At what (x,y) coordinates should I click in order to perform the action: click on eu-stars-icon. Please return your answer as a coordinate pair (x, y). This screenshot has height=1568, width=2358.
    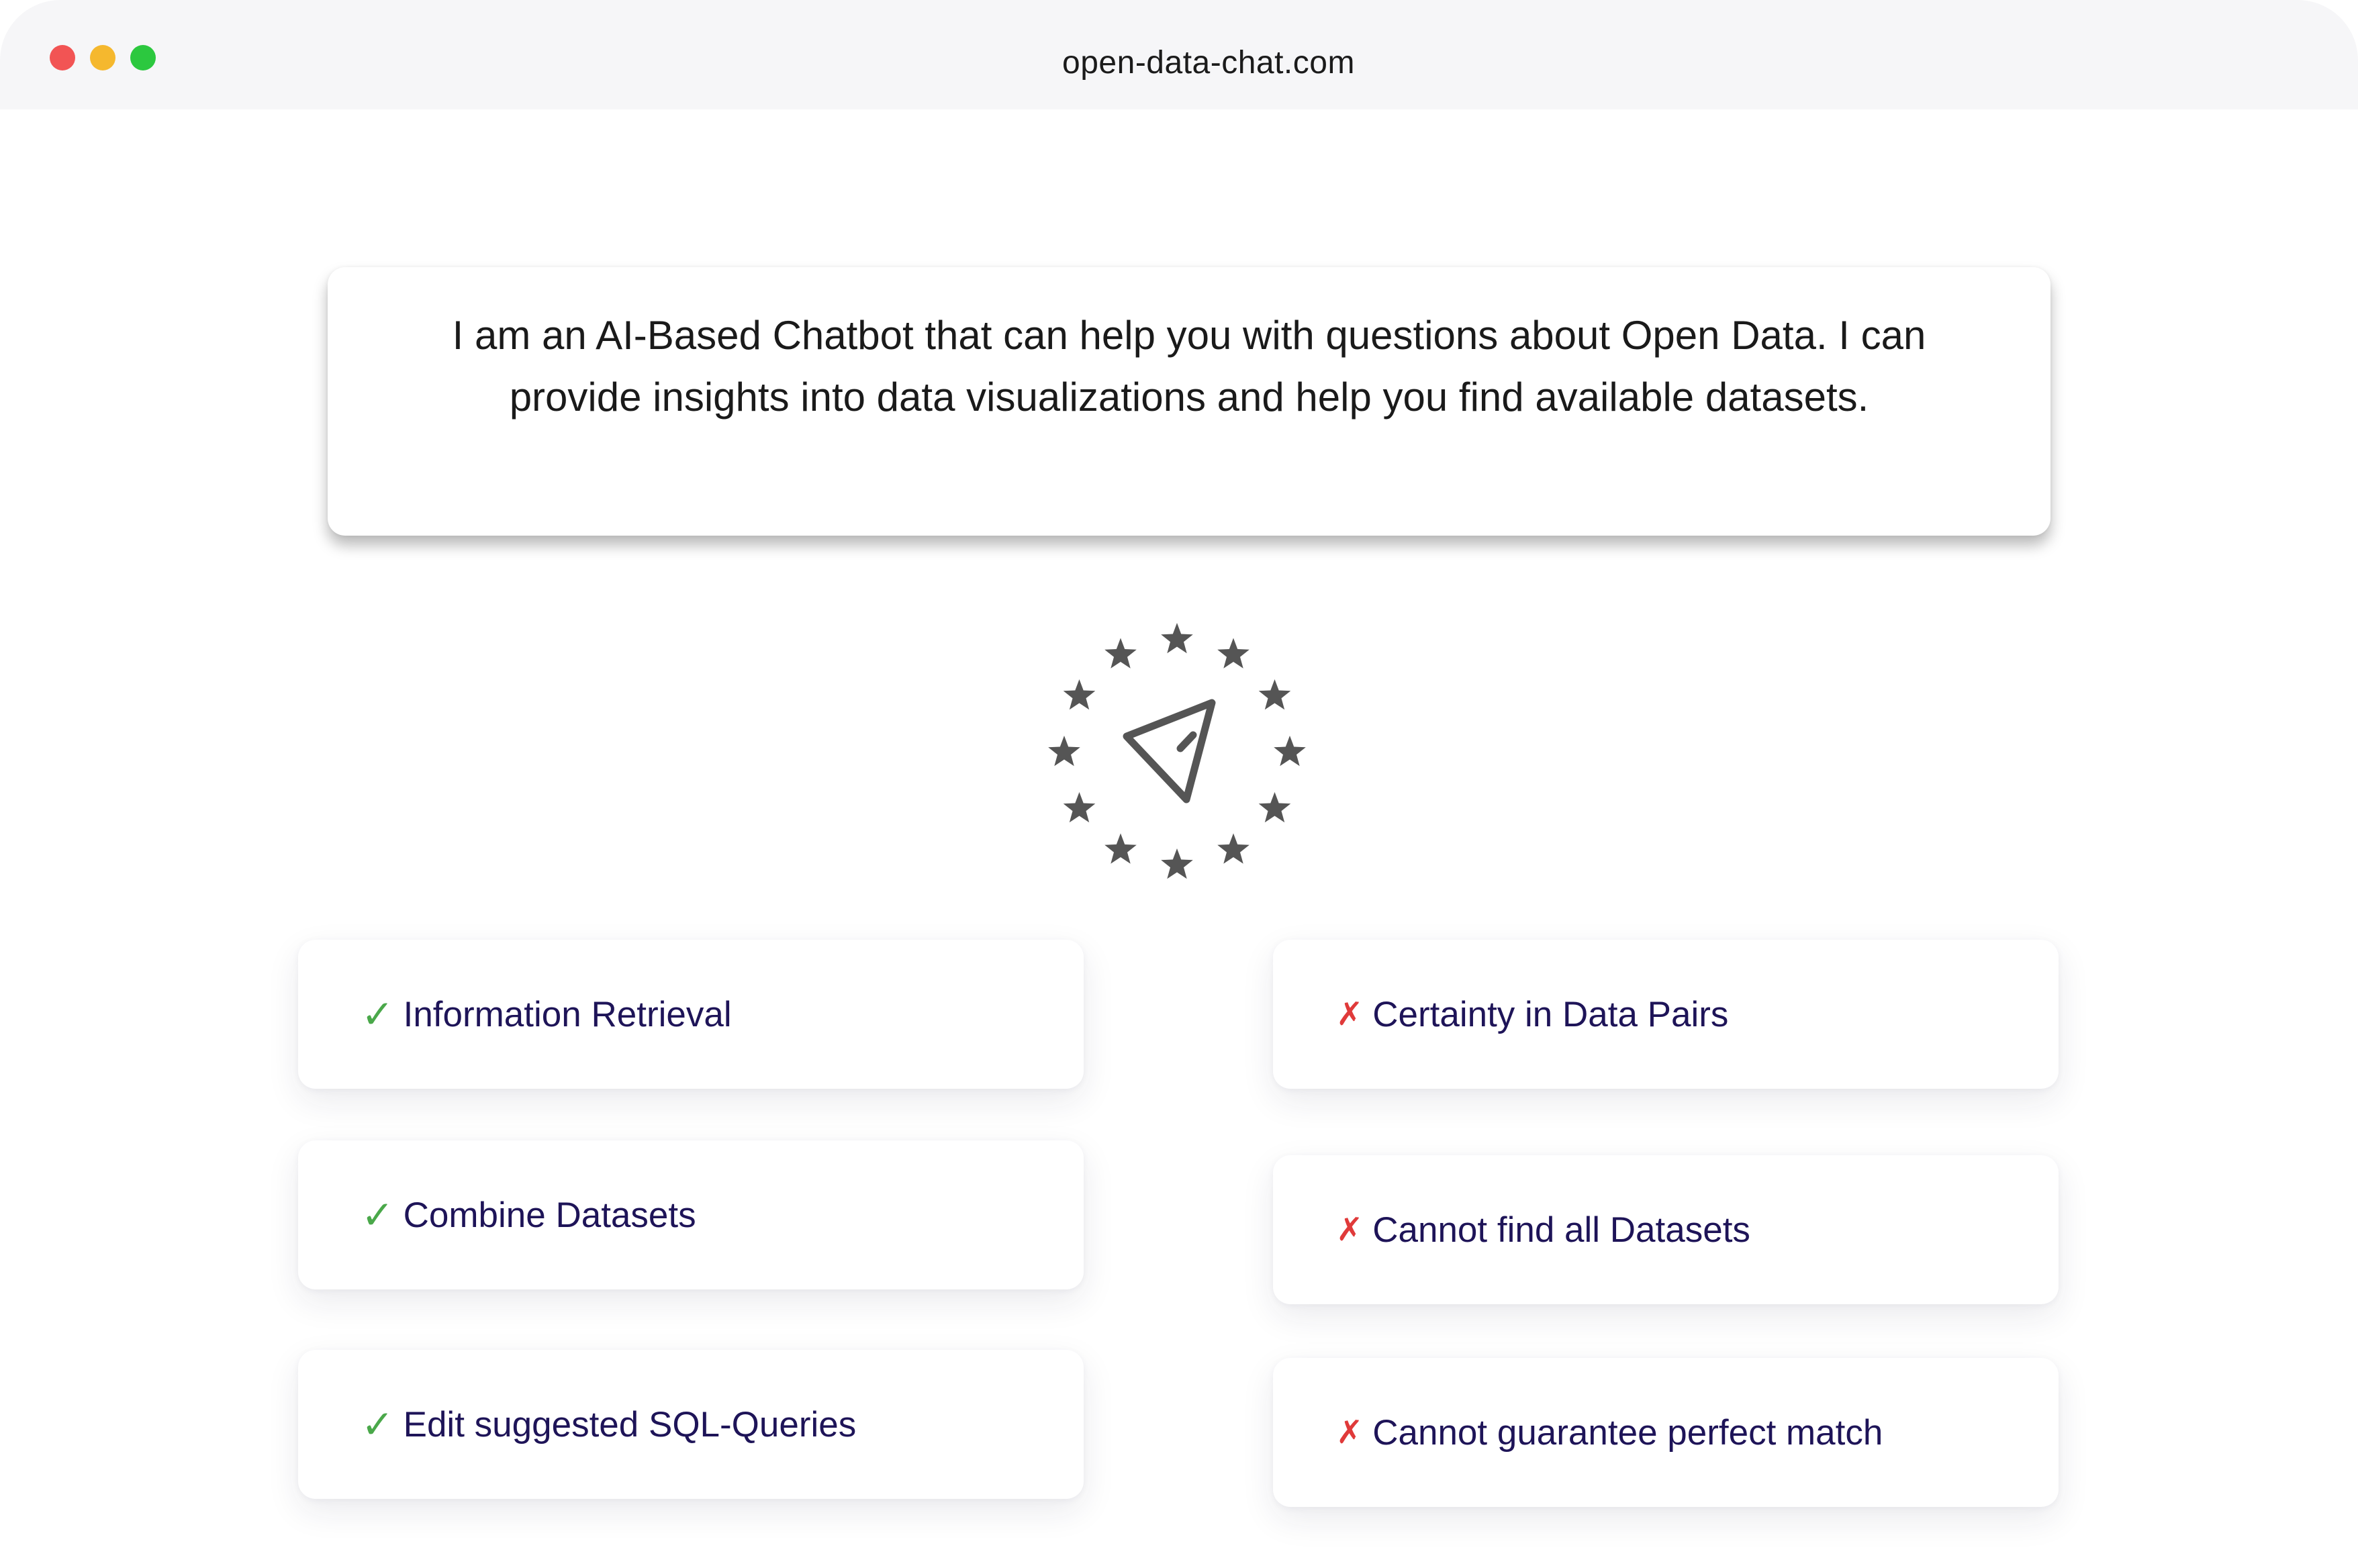
    Looking at the image, I should click on (1177, 751).